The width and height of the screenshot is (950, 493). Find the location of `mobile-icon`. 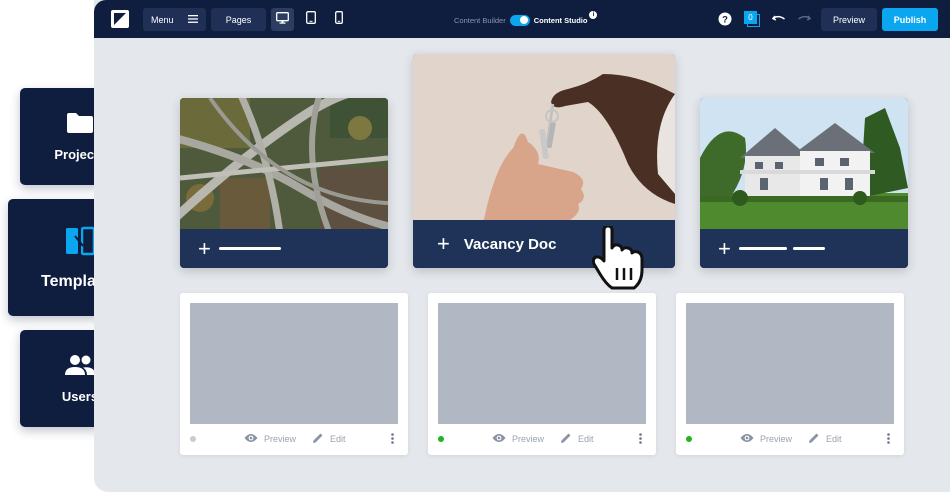

mobile-icon is located at coordinates (338, 19).